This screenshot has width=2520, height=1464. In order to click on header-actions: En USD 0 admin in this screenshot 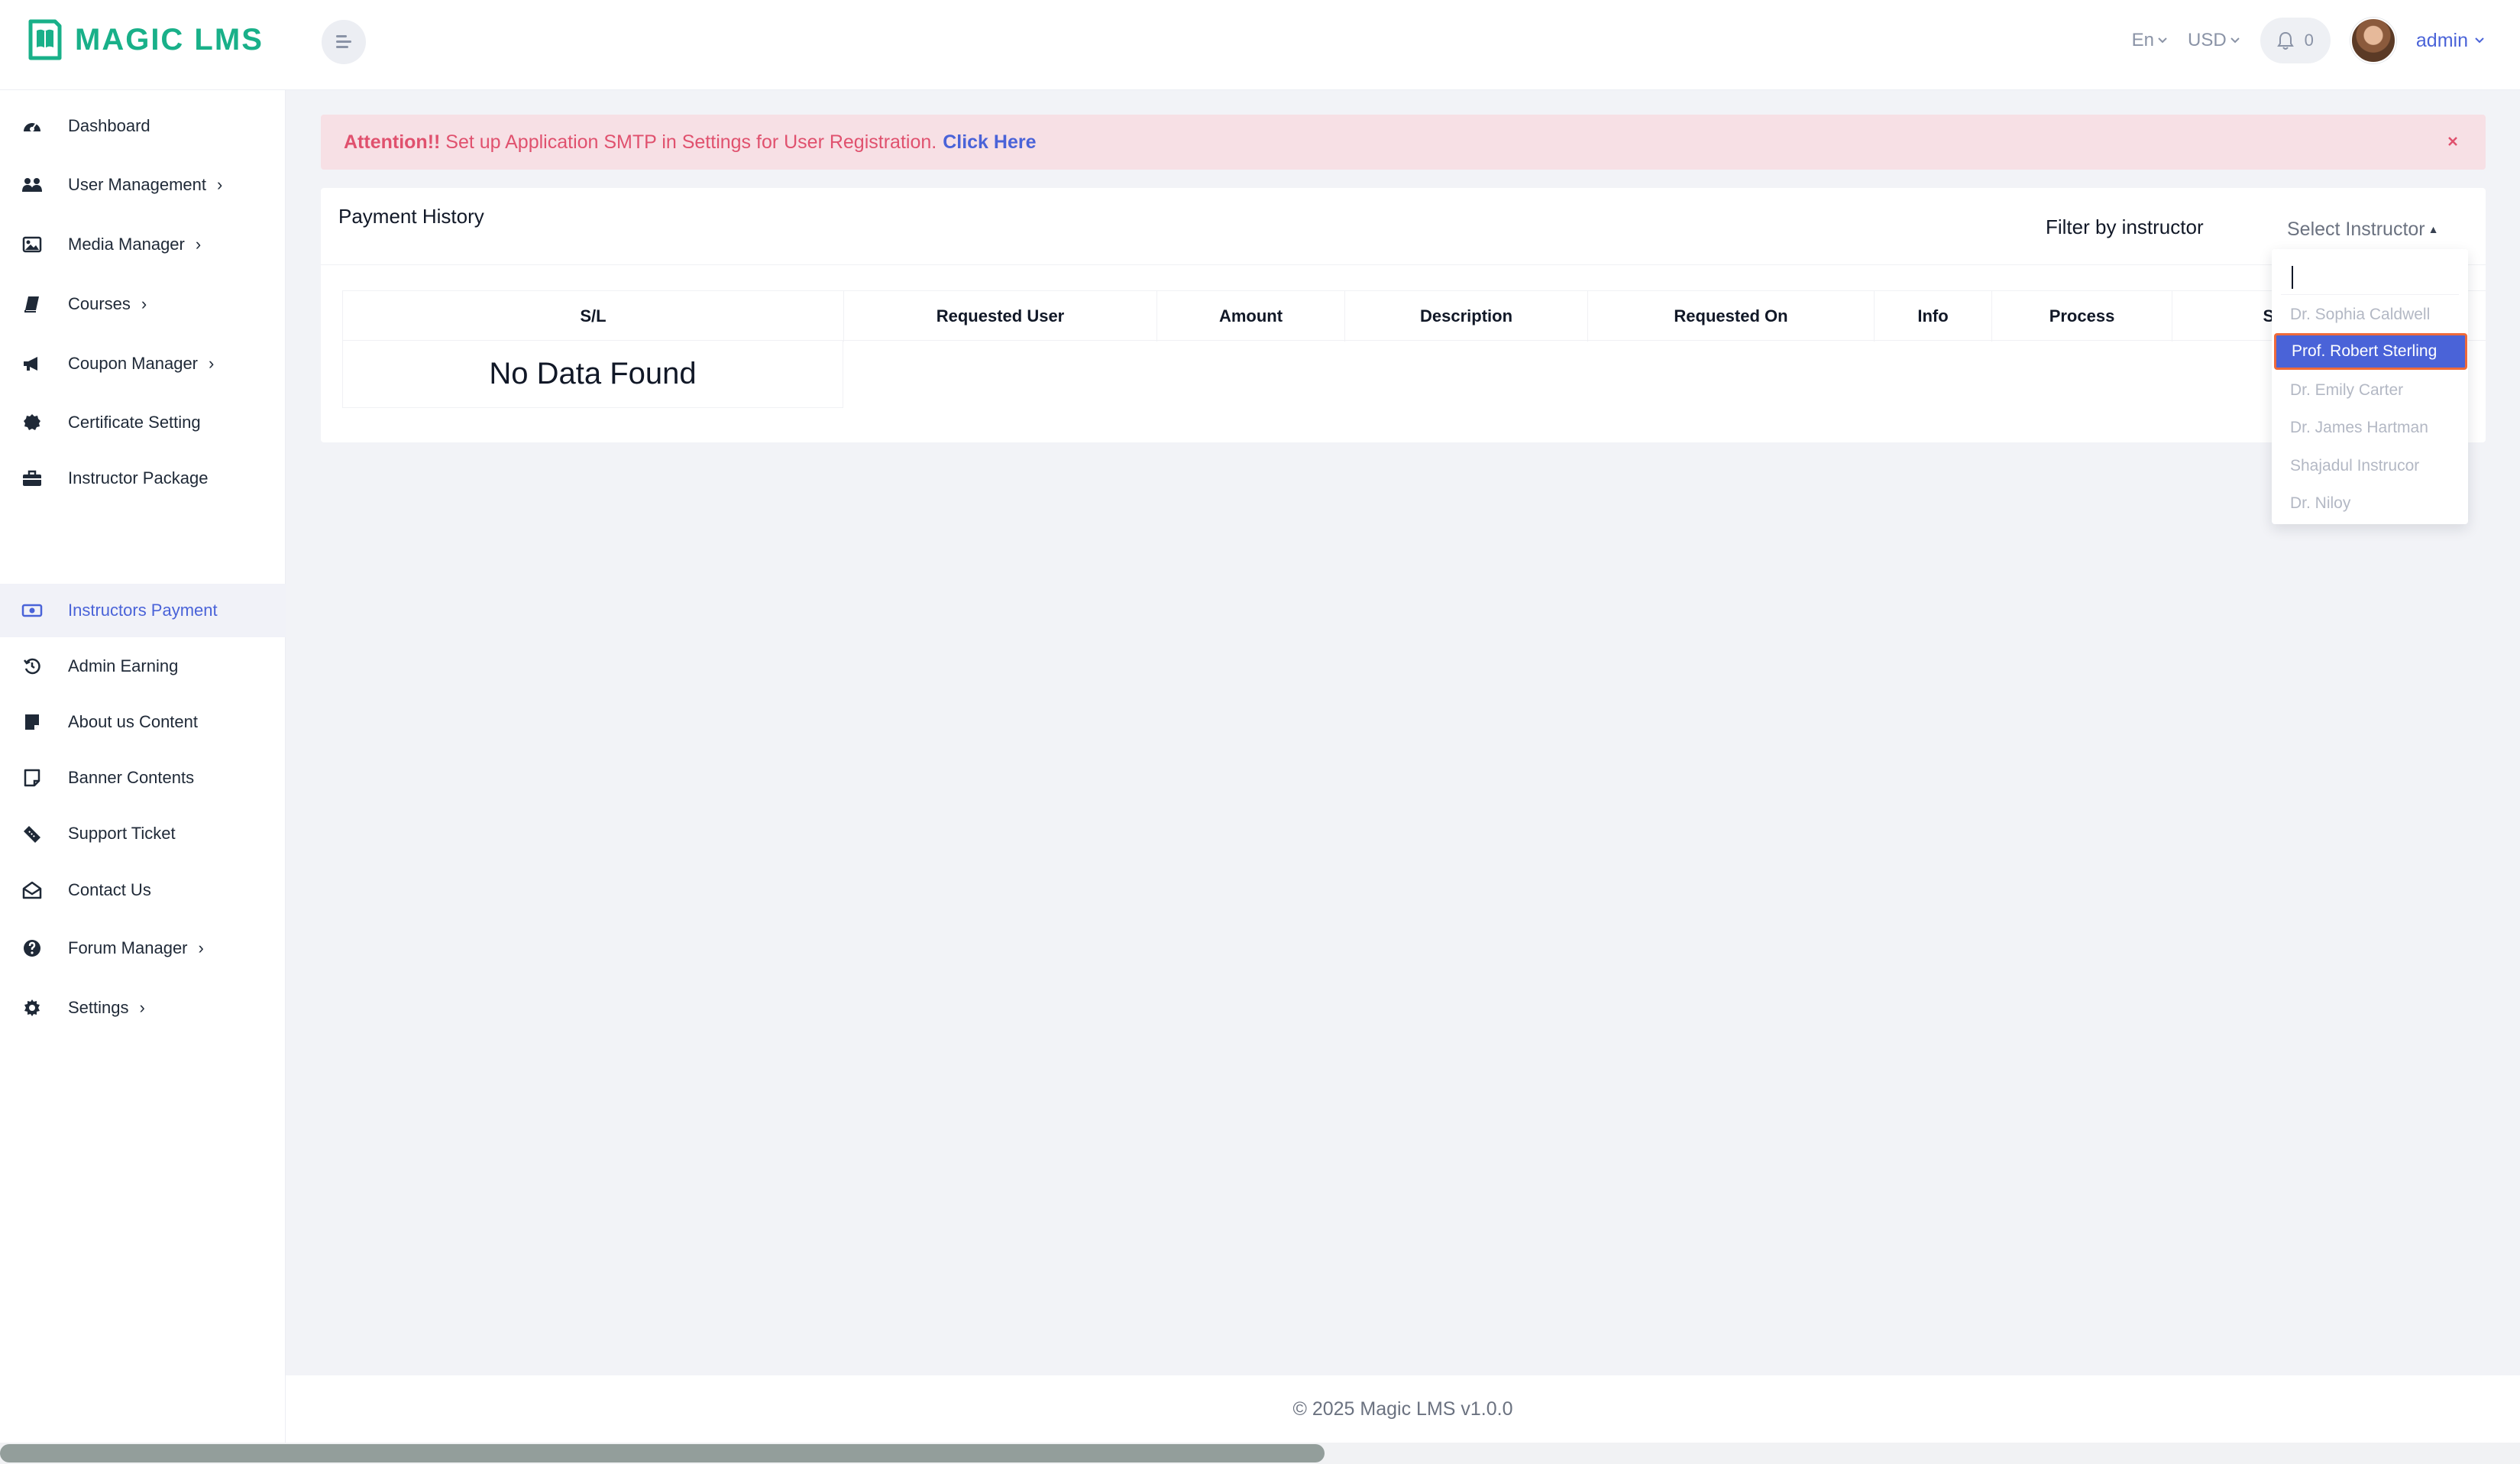, I will do `click(2308, 40)`.